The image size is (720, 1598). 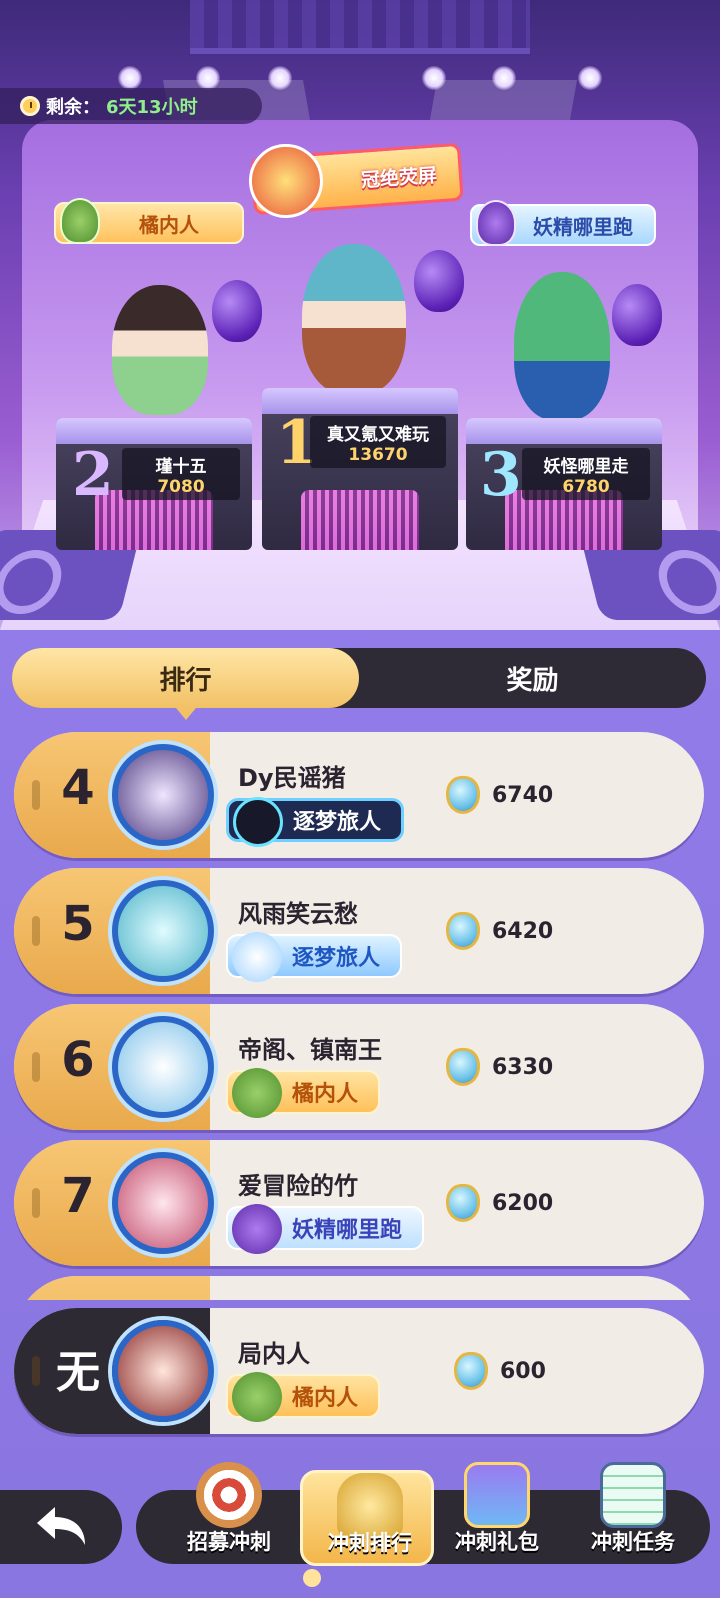 I want to click on ranking-row: 7 爱冒险的竹 妖精哪里跑 6200, so click(x=359, y=1203).